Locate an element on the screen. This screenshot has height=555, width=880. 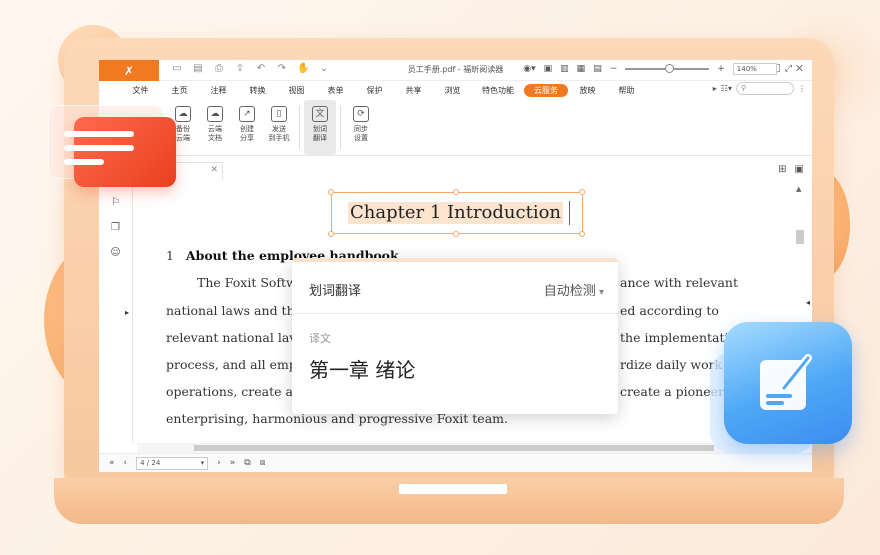
horizontal-scrollbar is located at coordinates (467, 448).